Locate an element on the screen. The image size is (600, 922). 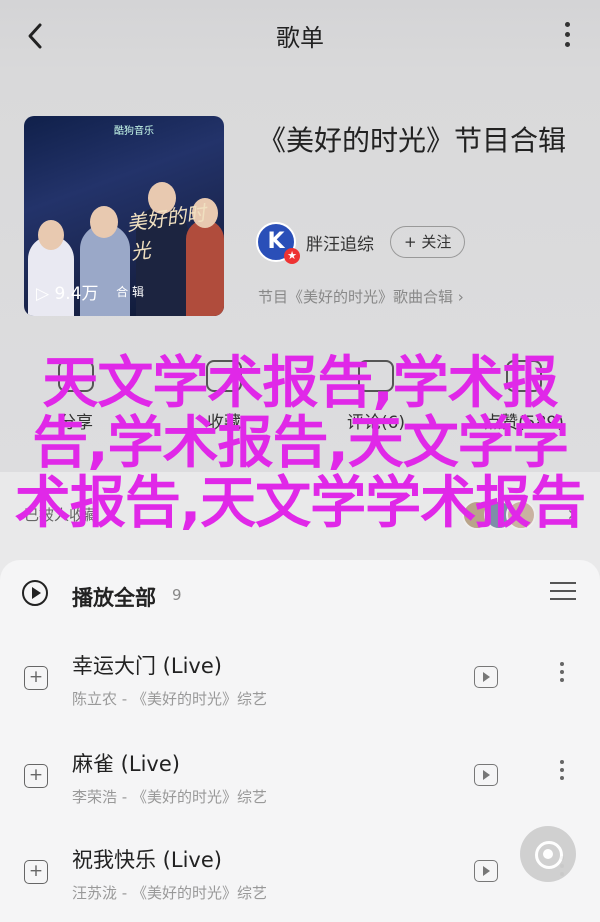
back-arrow-icon is located at coordinates (36, 36).